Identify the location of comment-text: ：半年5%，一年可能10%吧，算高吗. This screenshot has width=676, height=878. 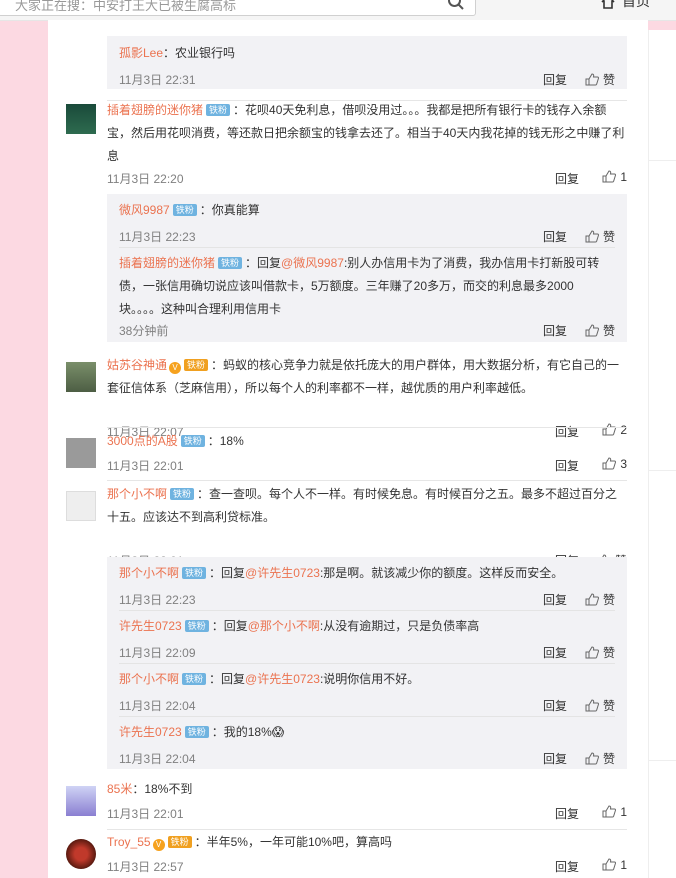
(293, 842).